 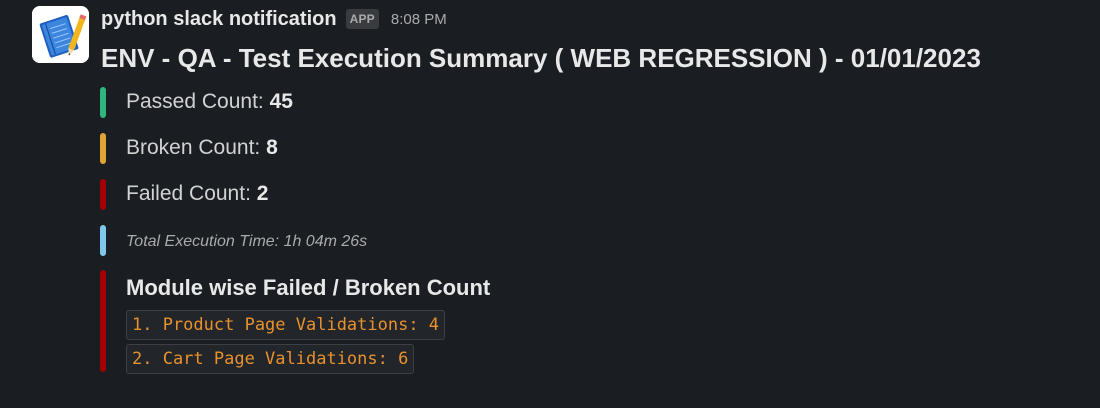 What do you see at coordinates (219, 19) in the screenshot?
I see `sender-name: python slack notification` at bounding box center [219, 19].